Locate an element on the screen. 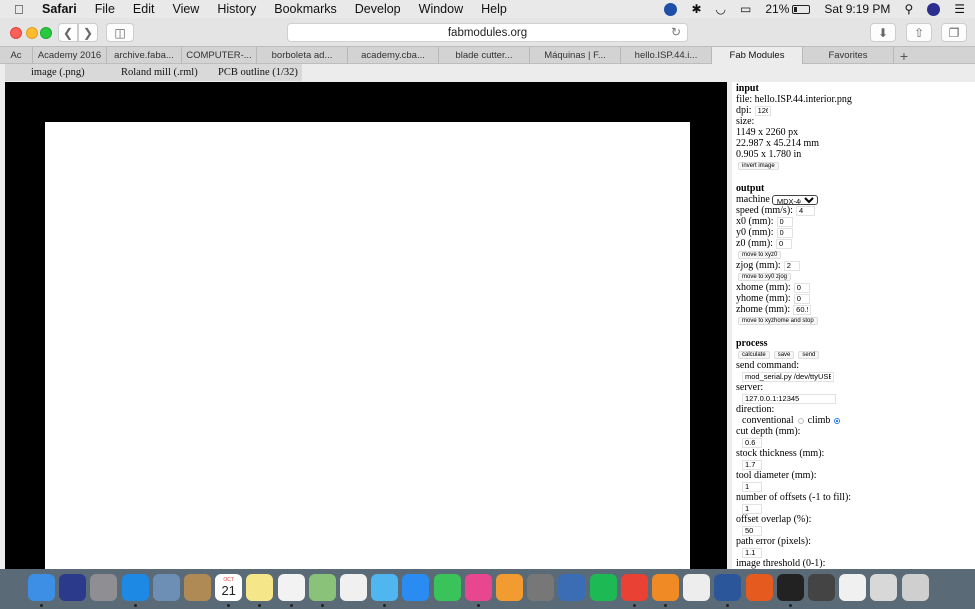 The width and height of the screenshot is (975, 609). move-home-stop-button: move to xyzhome and stop is located at coordinates (778, 320).